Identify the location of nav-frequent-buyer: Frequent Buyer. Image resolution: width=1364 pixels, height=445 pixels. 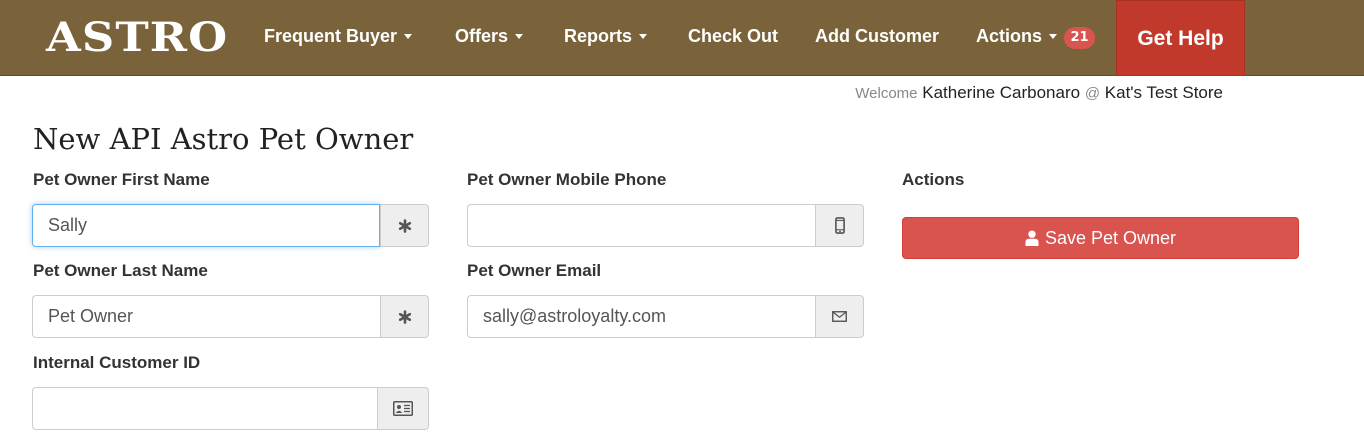
(338, 36).